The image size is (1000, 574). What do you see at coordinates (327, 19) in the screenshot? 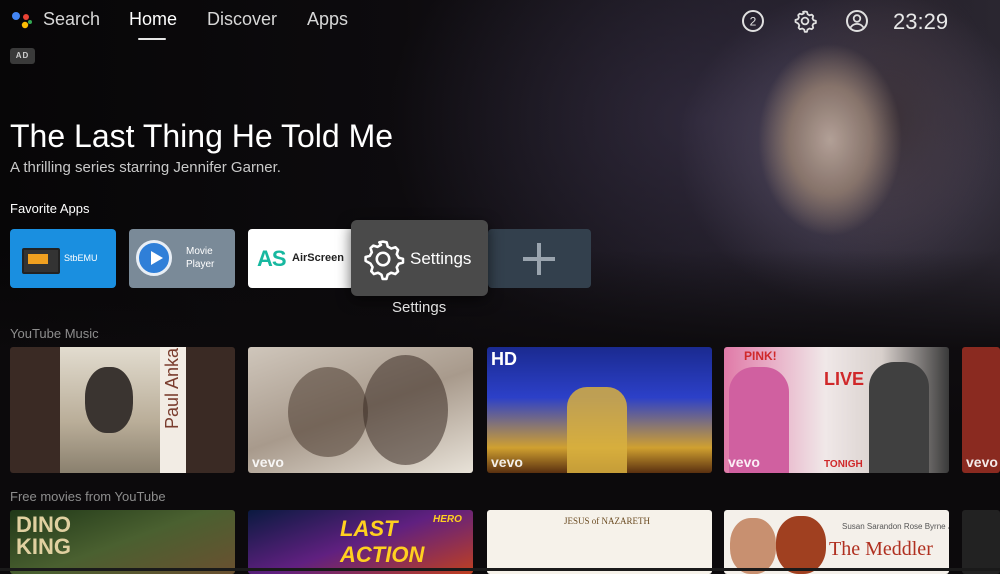
I see `nav-apps-tab: Apps` at bounding box center [327, 19].